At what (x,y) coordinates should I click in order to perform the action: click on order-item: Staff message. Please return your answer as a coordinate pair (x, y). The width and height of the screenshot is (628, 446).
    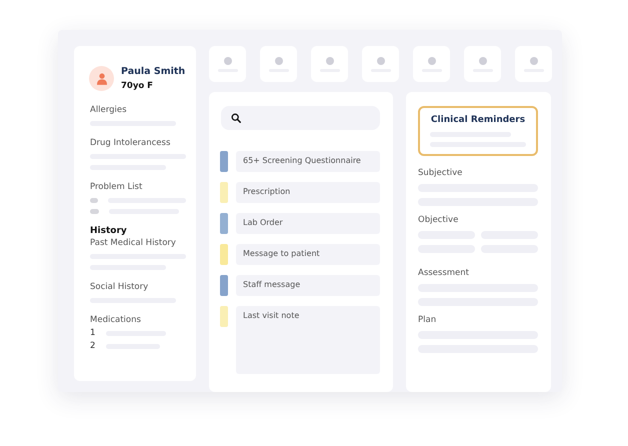
    Looking at the image, I should click on (308, 285).